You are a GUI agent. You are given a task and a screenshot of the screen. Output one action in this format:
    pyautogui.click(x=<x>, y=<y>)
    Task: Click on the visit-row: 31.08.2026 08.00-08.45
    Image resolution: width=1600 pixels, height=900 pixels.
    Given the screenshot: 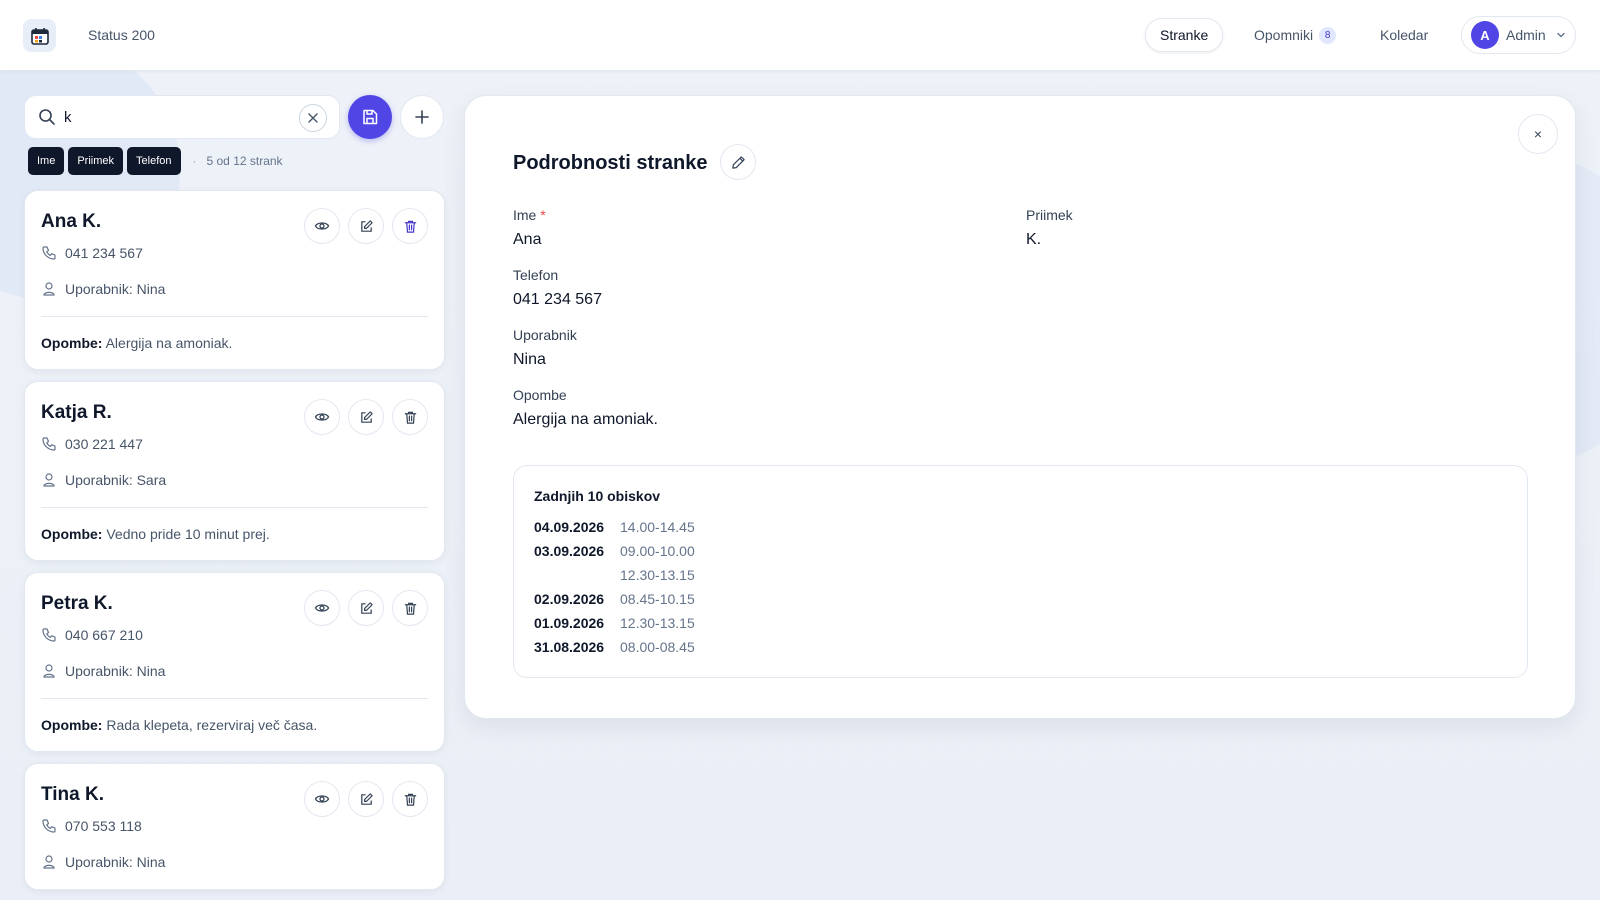 What is the action you would take?
    pyautogui.click(x=614, y=647)
    